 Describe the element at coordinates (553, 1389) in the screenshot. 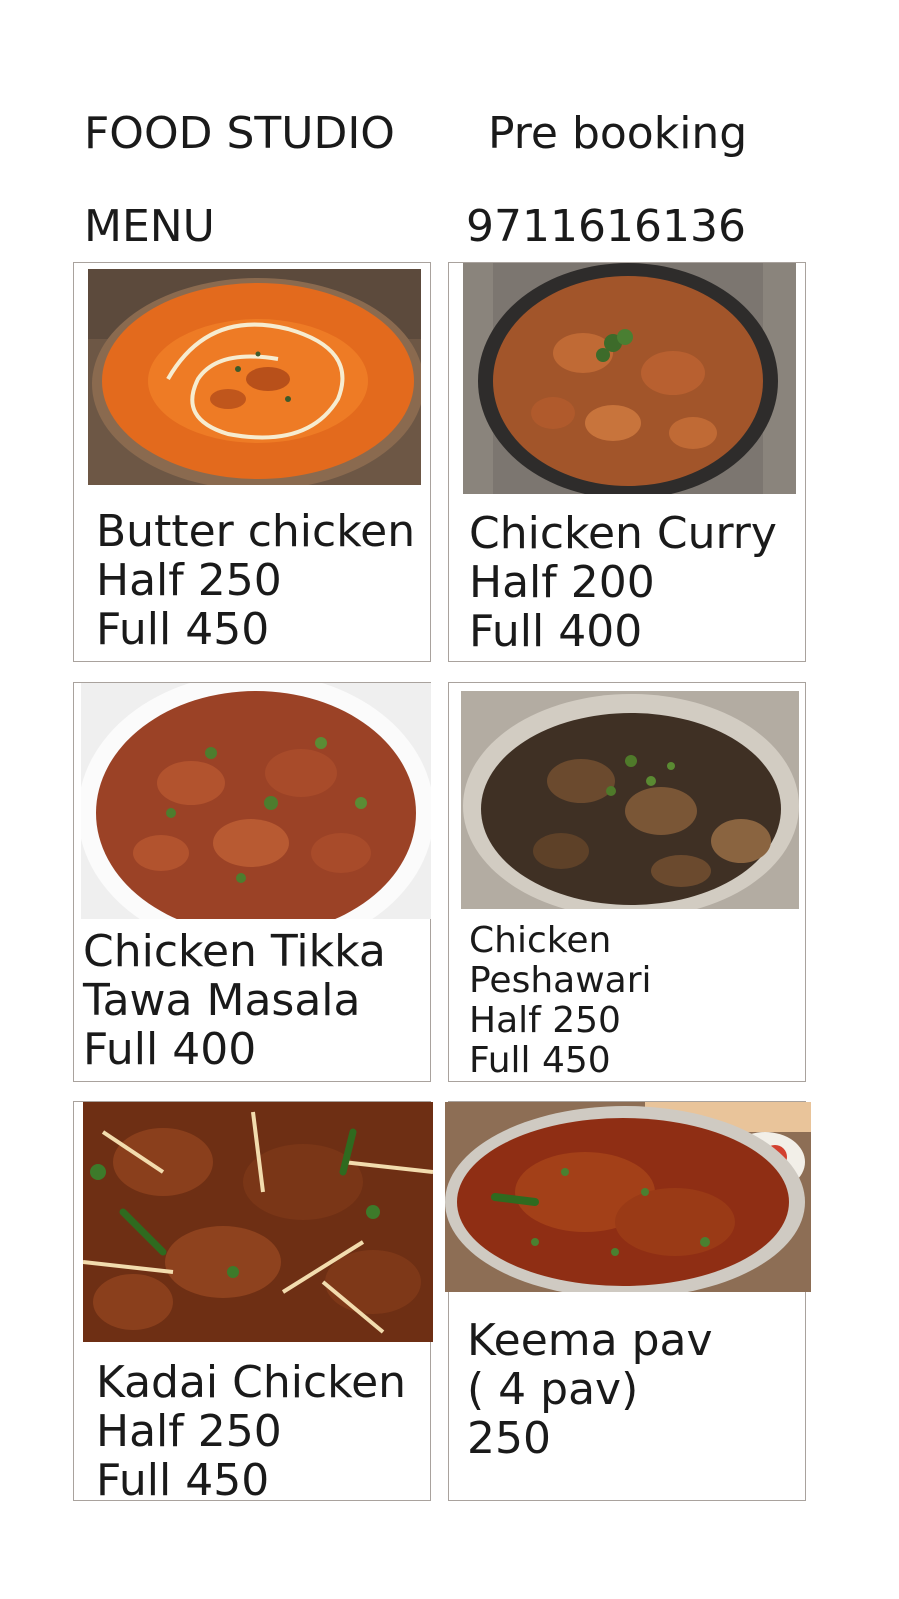

I see `item-quantity: ( 4 pav)` at that location.